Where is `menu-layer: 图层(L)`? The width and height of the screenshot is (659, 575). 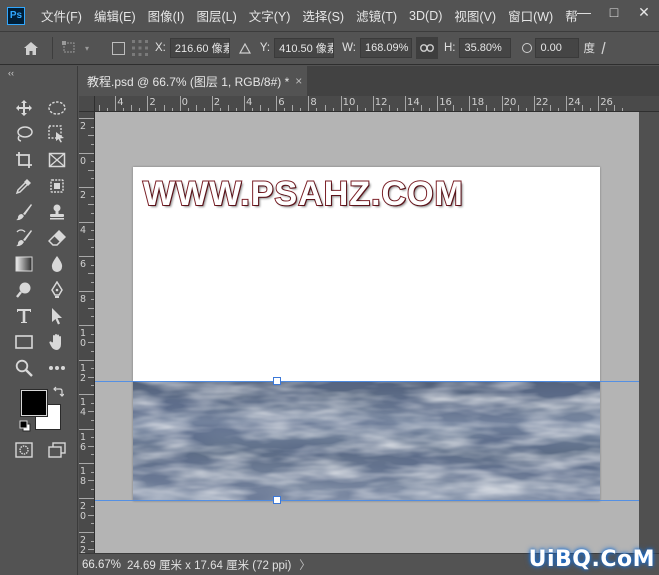
menu-layer: 图层(L) is located at coordinates (216, 15).